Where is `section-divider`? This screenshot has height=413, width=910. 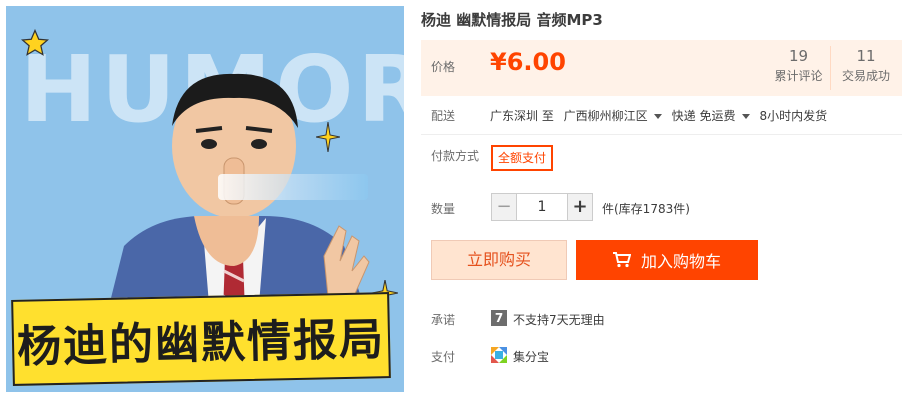 section-divider is located at coordinates (661, 134).